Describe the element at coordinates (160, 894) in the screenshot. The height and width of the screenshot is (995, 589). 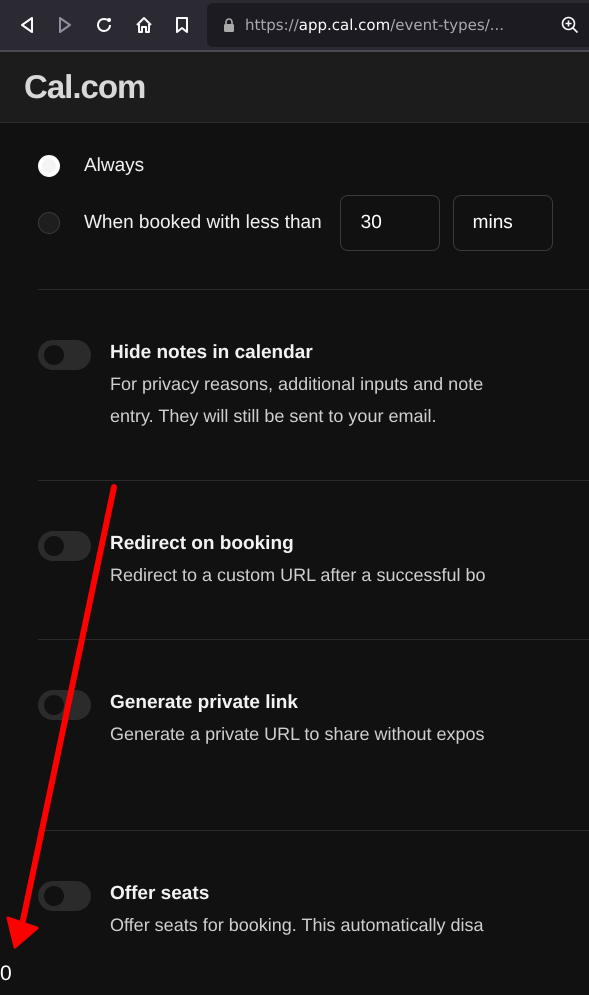
I see `setting-title: Offer seats` at that location.